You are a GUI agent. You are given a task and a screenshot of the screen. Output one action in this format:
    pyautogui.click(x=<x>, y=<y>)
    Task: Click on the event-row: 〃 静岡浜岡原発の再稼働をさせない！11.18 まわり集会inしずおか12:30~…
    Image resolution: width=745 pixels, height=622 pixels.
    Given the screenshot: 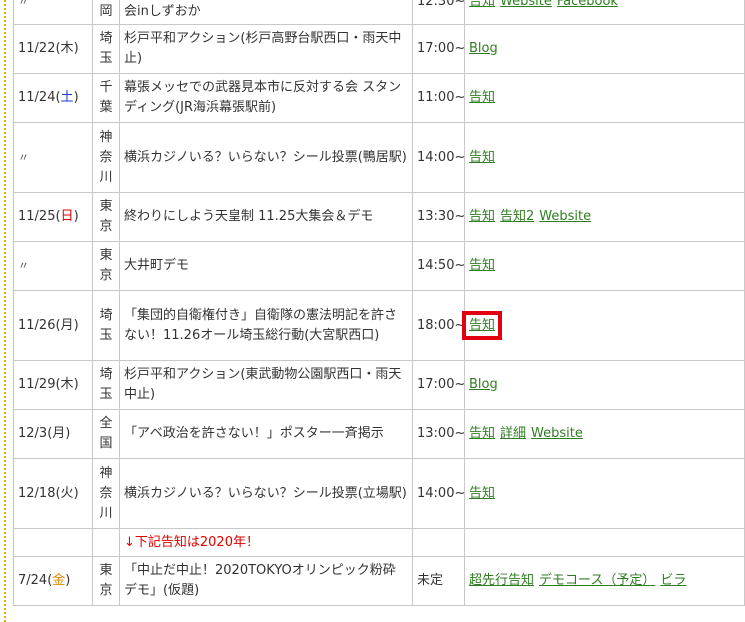 What is the action you would take?
    pyautogui.click(x=379, y=12)
    